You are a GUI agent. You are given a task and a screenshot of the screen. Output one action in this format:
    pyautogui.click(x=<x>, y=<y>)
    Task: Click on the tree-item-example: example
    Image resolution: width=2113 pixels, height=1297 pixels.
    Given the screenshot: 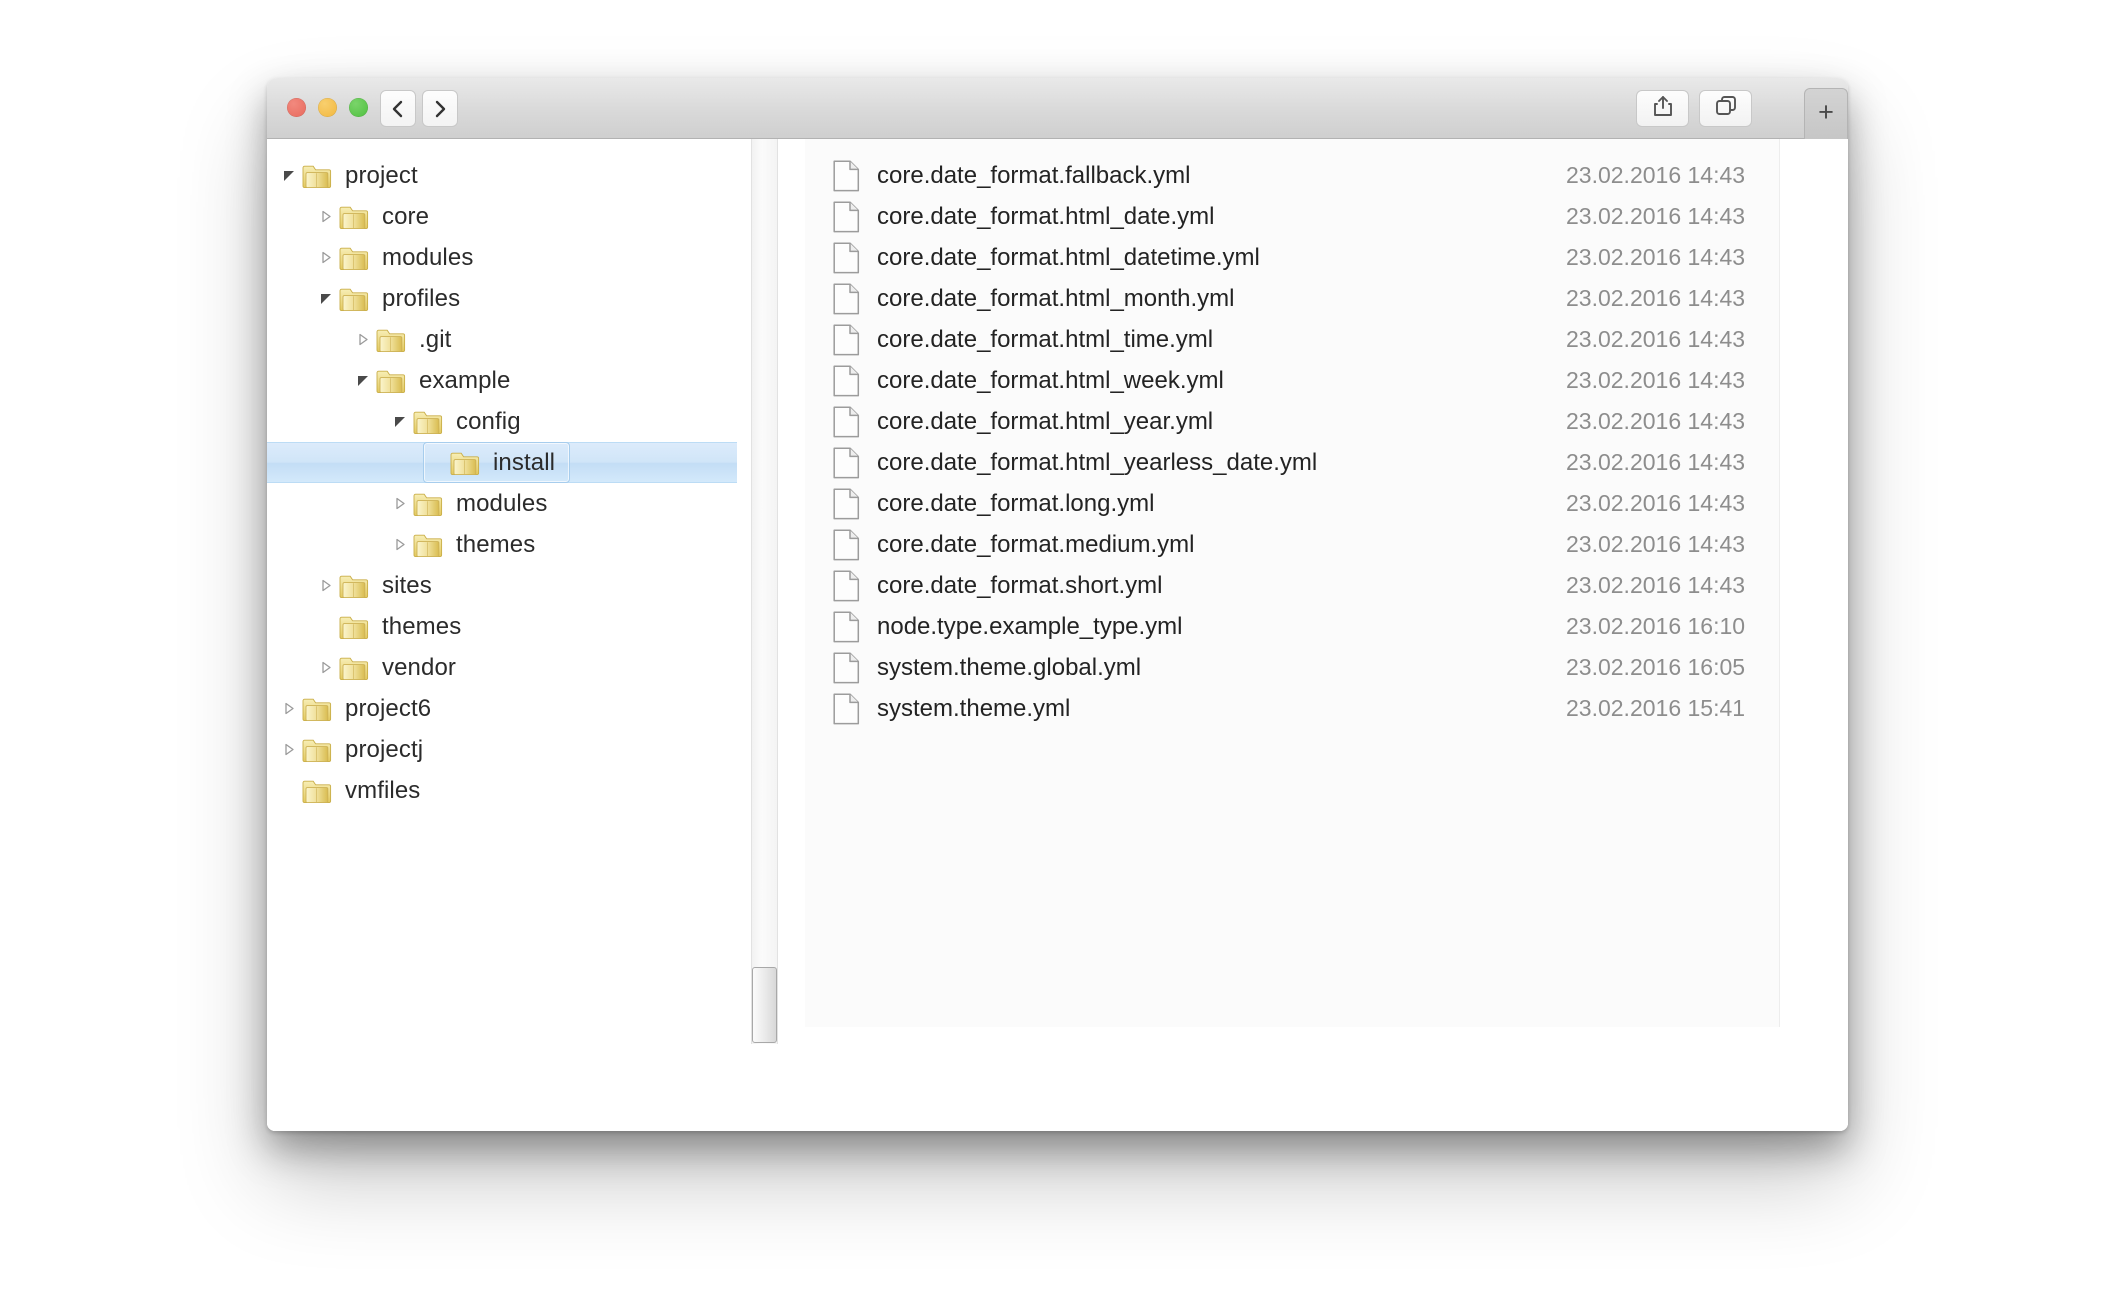 What is the action you would take?
    pyautogui.click(x=502, y=380)
    